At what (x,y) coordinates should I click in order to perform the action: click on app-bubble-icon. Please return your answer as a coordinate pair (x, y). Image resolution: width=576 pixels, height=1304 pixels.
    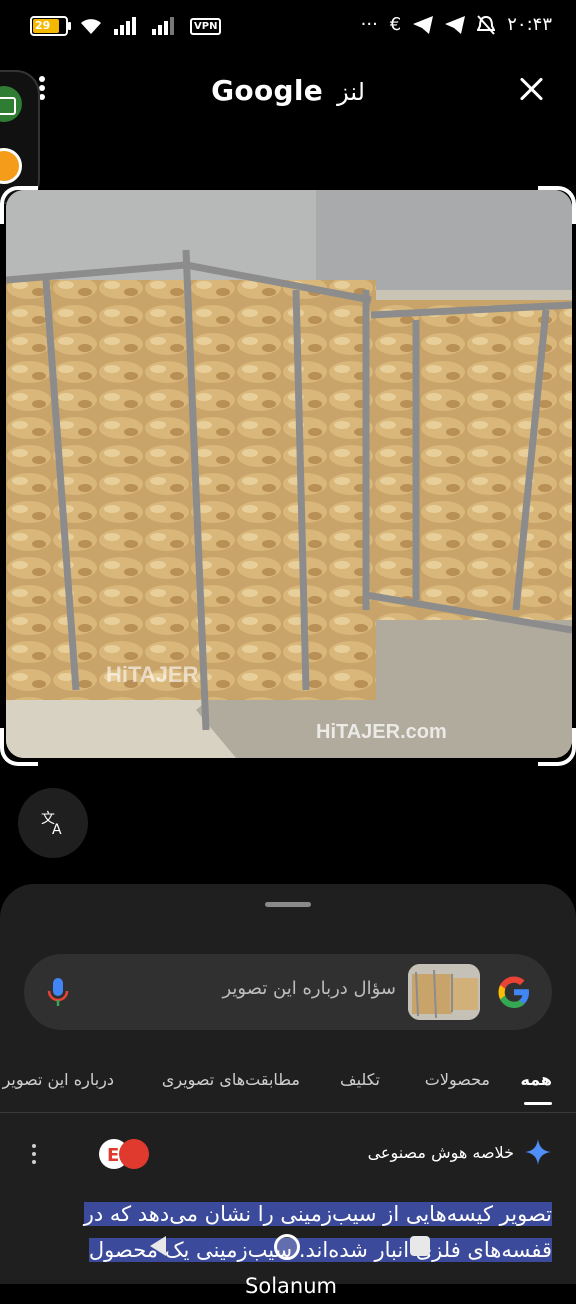
    Looking at the image, I should click on (11, 166).